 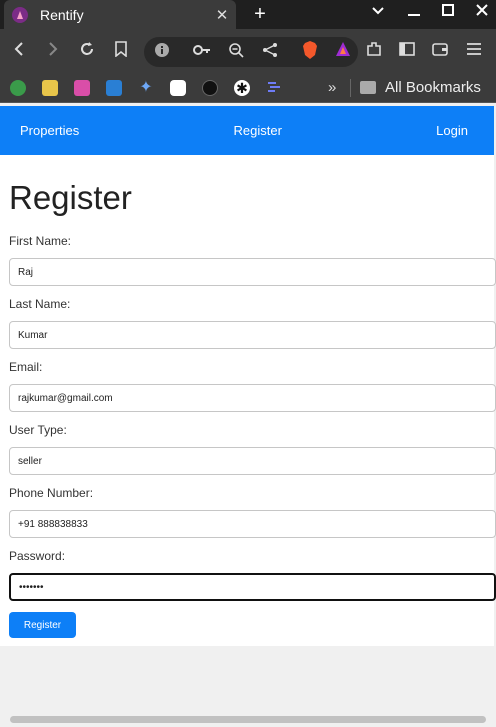 What do you see at coordinates (440, 51) in the screenshot?
I see `wallet-icon` at bounding box center [440, 51].